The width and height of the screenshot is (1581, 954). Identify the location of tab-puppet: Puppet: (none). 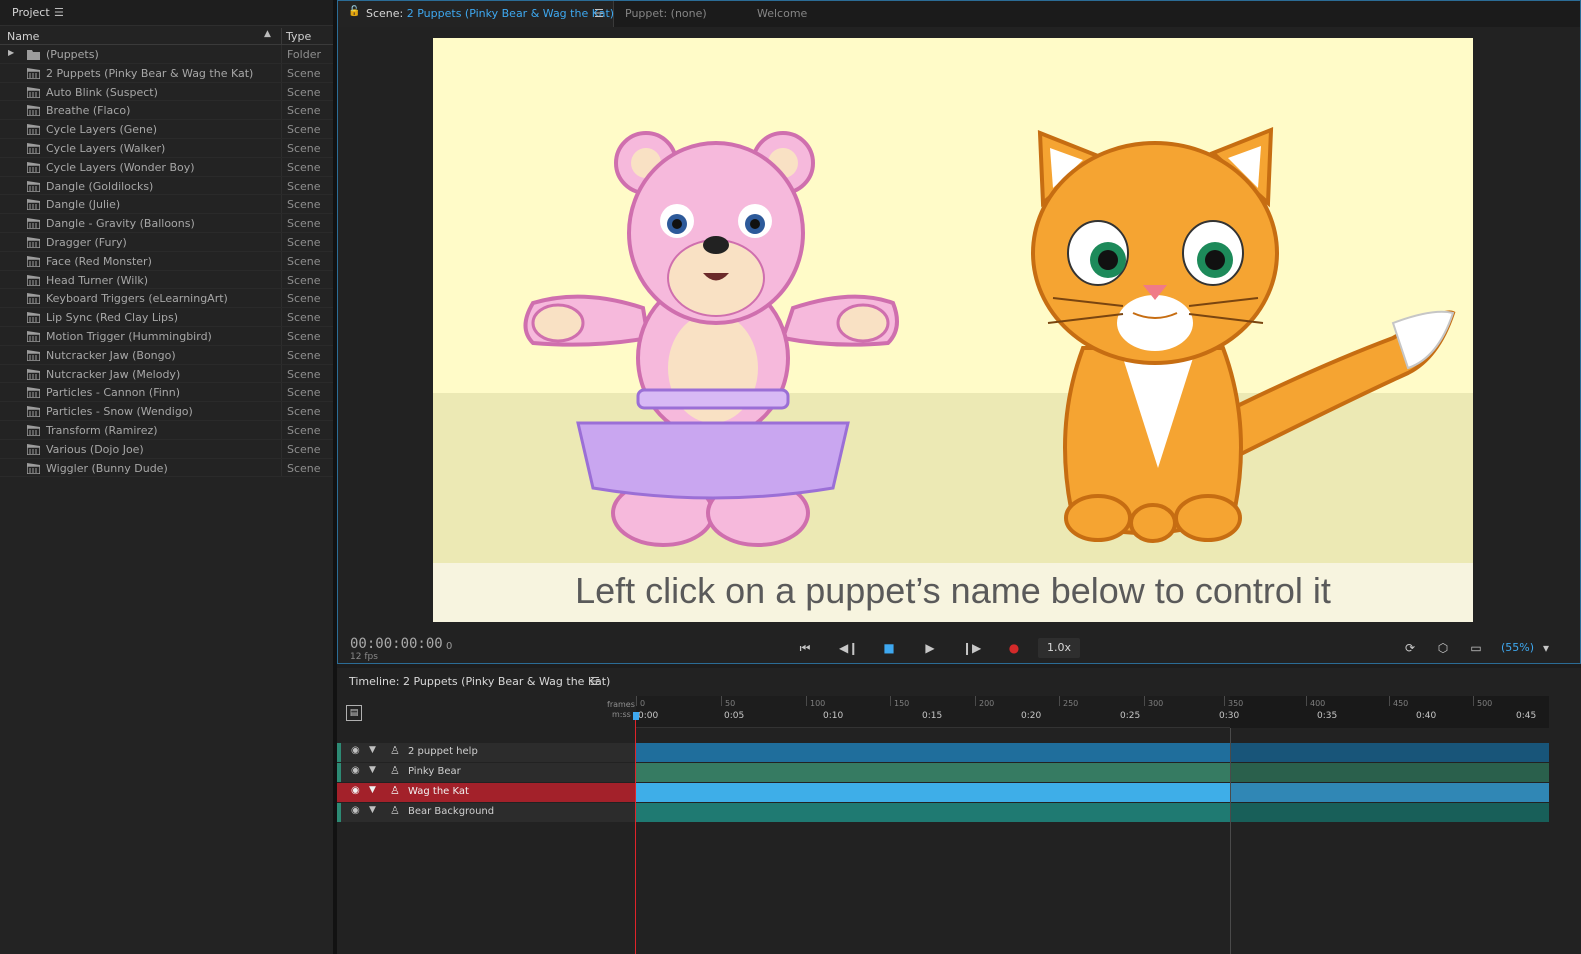
(680, 14).